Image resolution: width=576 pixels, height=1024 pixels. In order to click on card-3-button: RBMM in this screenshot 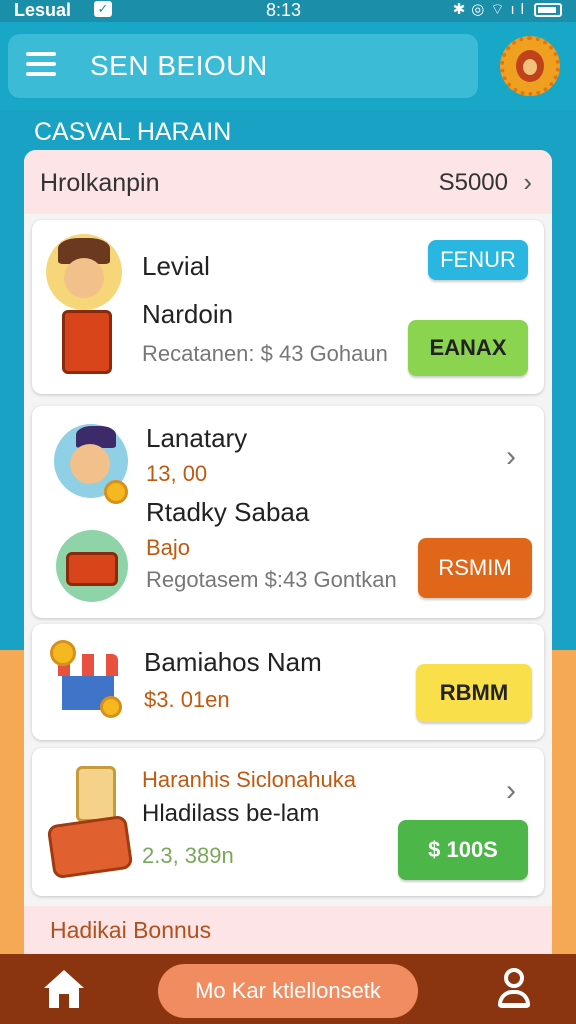, I will do `click(474, 693)`.